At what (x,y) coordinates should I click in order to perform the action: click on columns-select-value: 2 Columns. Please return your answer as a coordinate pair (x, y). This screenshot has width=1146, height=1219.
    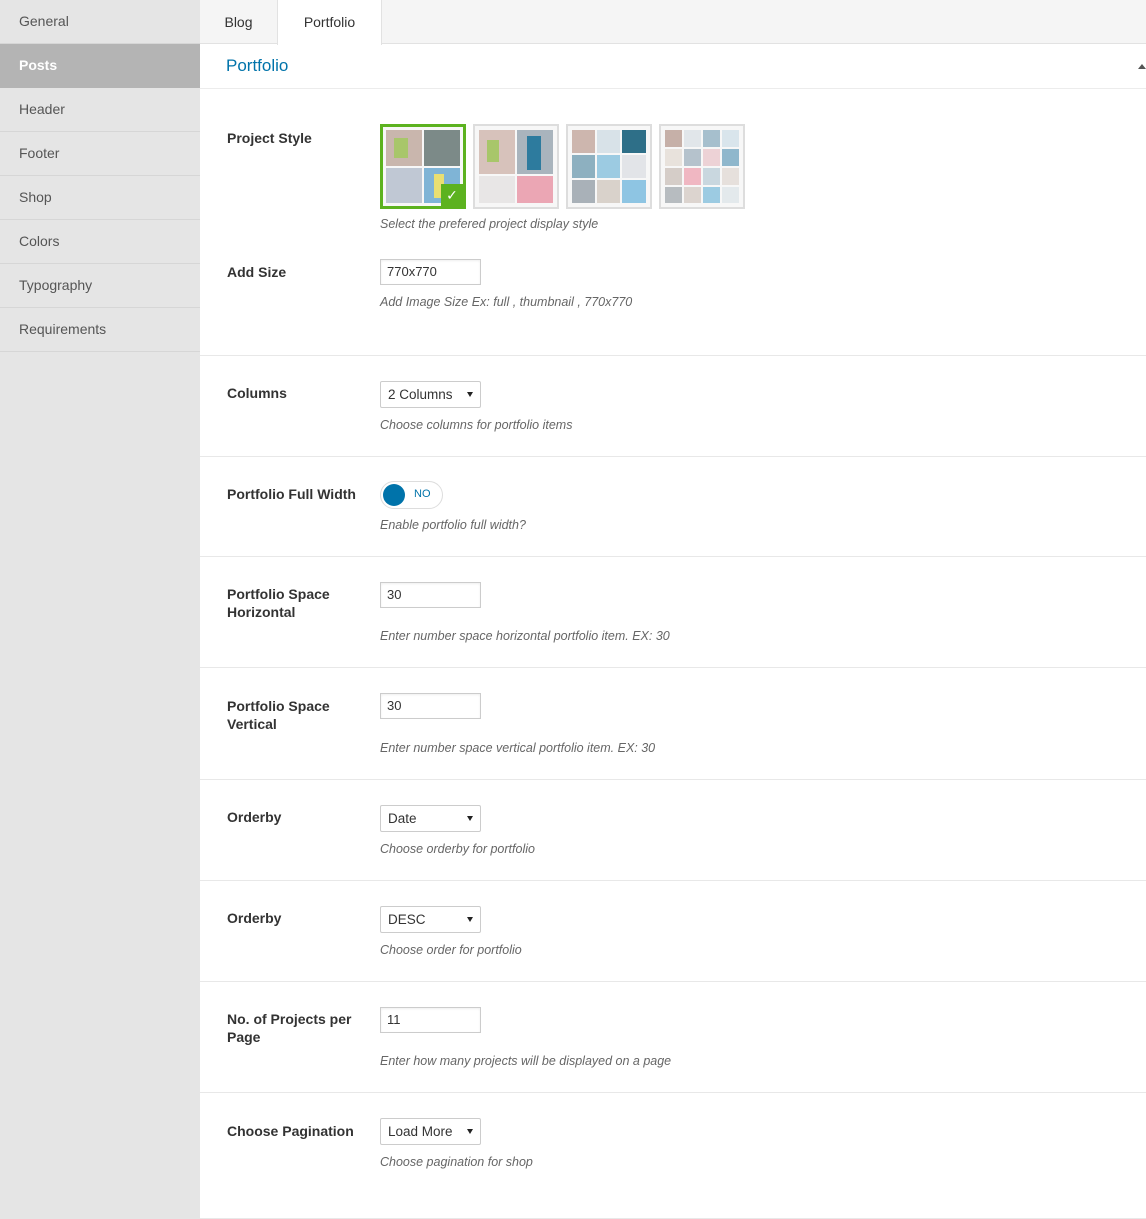
    Looking at the image, I should click on (420, 394).